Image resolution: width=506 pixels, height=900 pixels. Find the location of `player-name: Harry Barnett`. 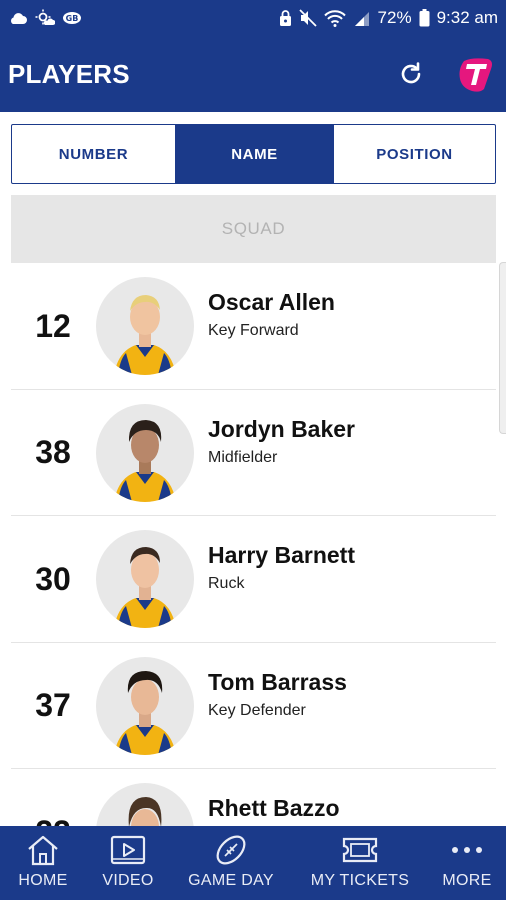

player-name: Harry Barnett is located at coordinates (281, 555).